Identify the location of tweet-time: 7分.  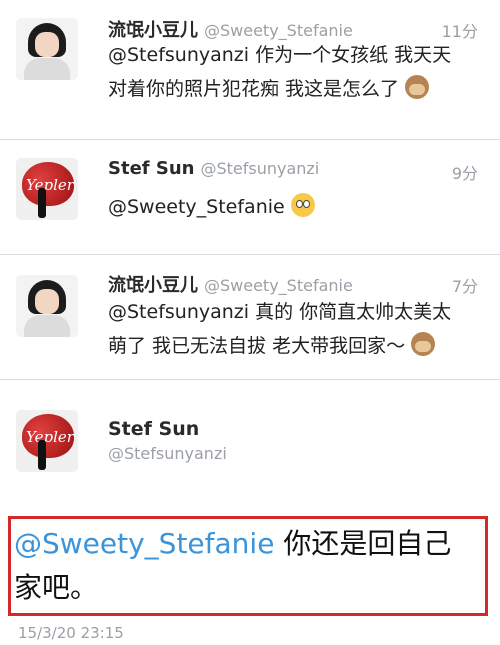
(464, 286).